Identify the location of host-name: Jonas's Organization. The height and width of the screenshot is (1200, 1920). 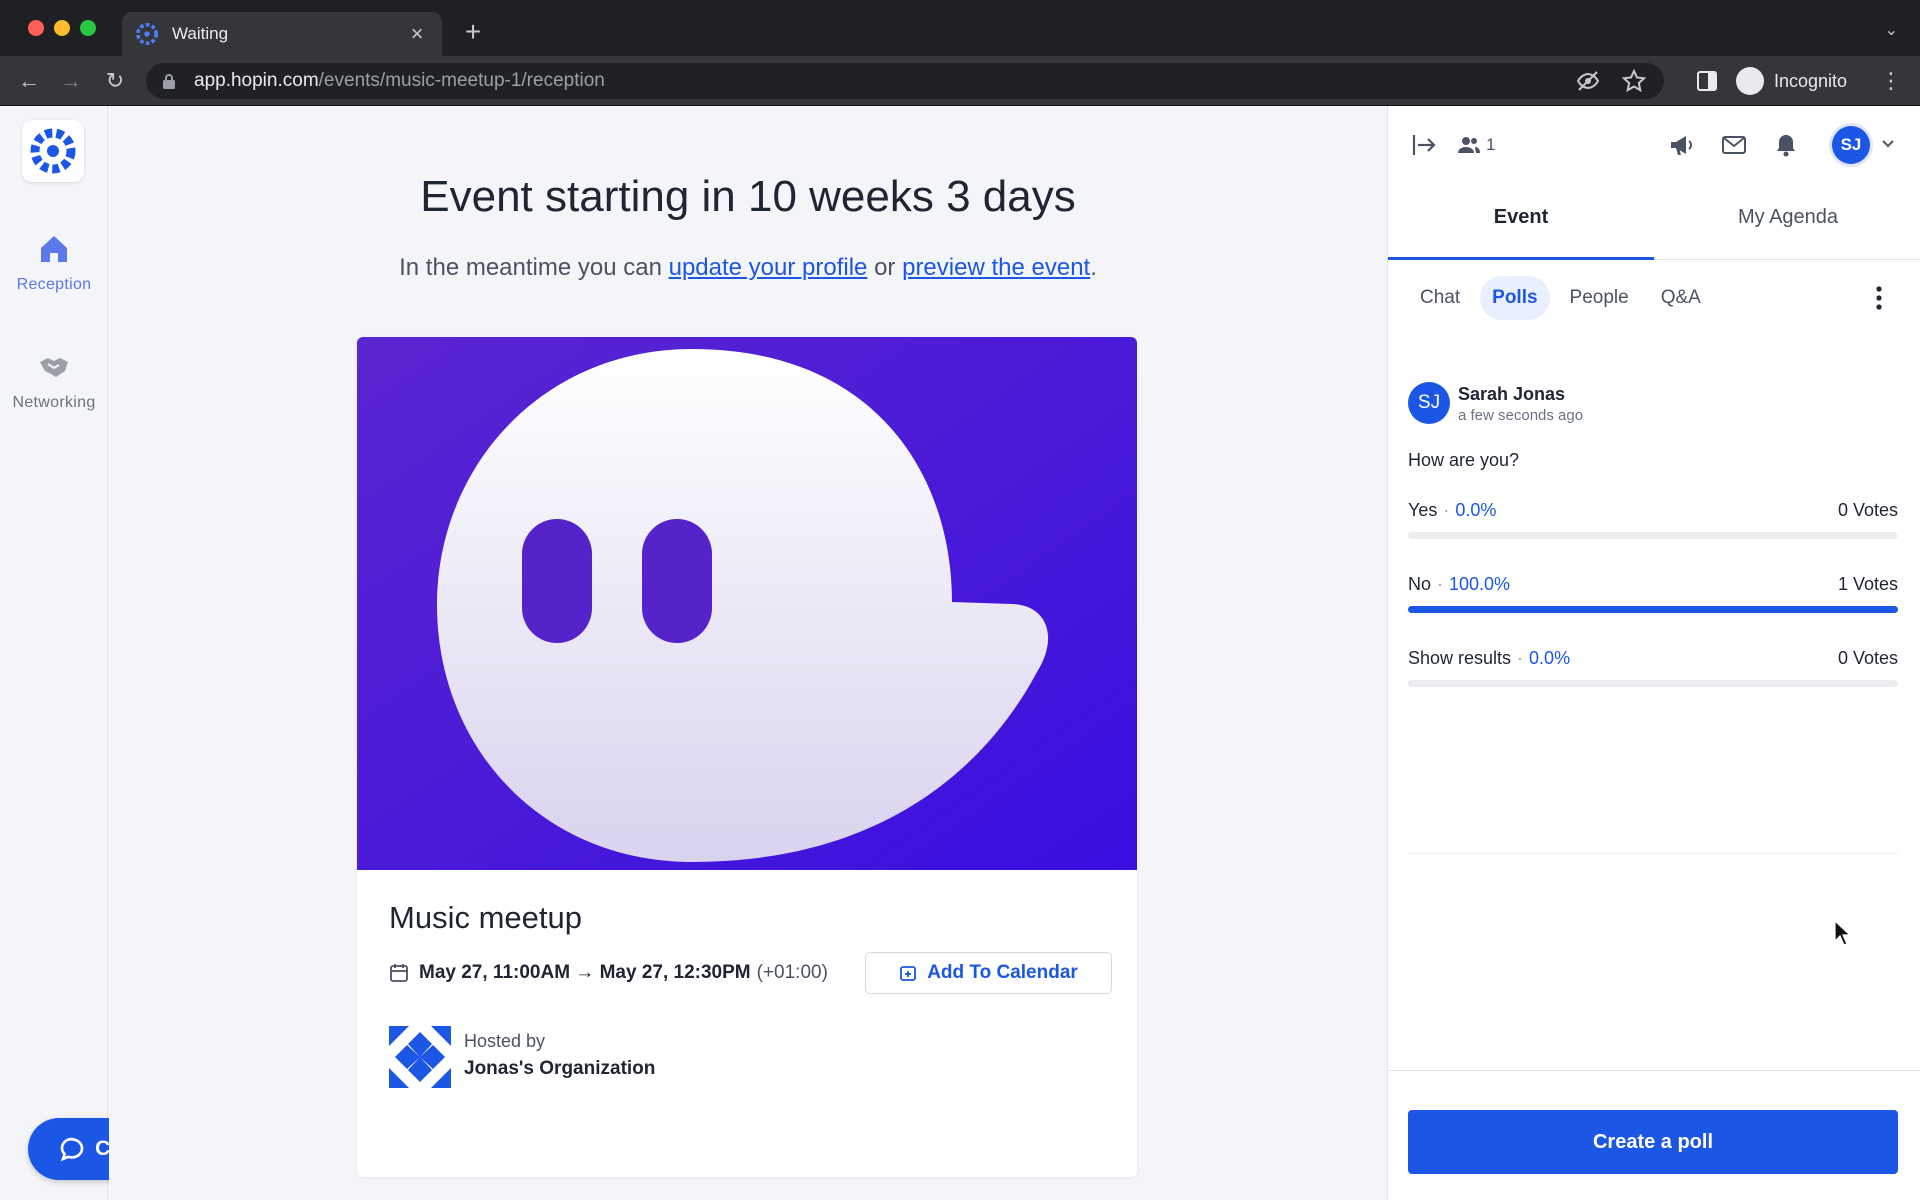
(559, 1069).